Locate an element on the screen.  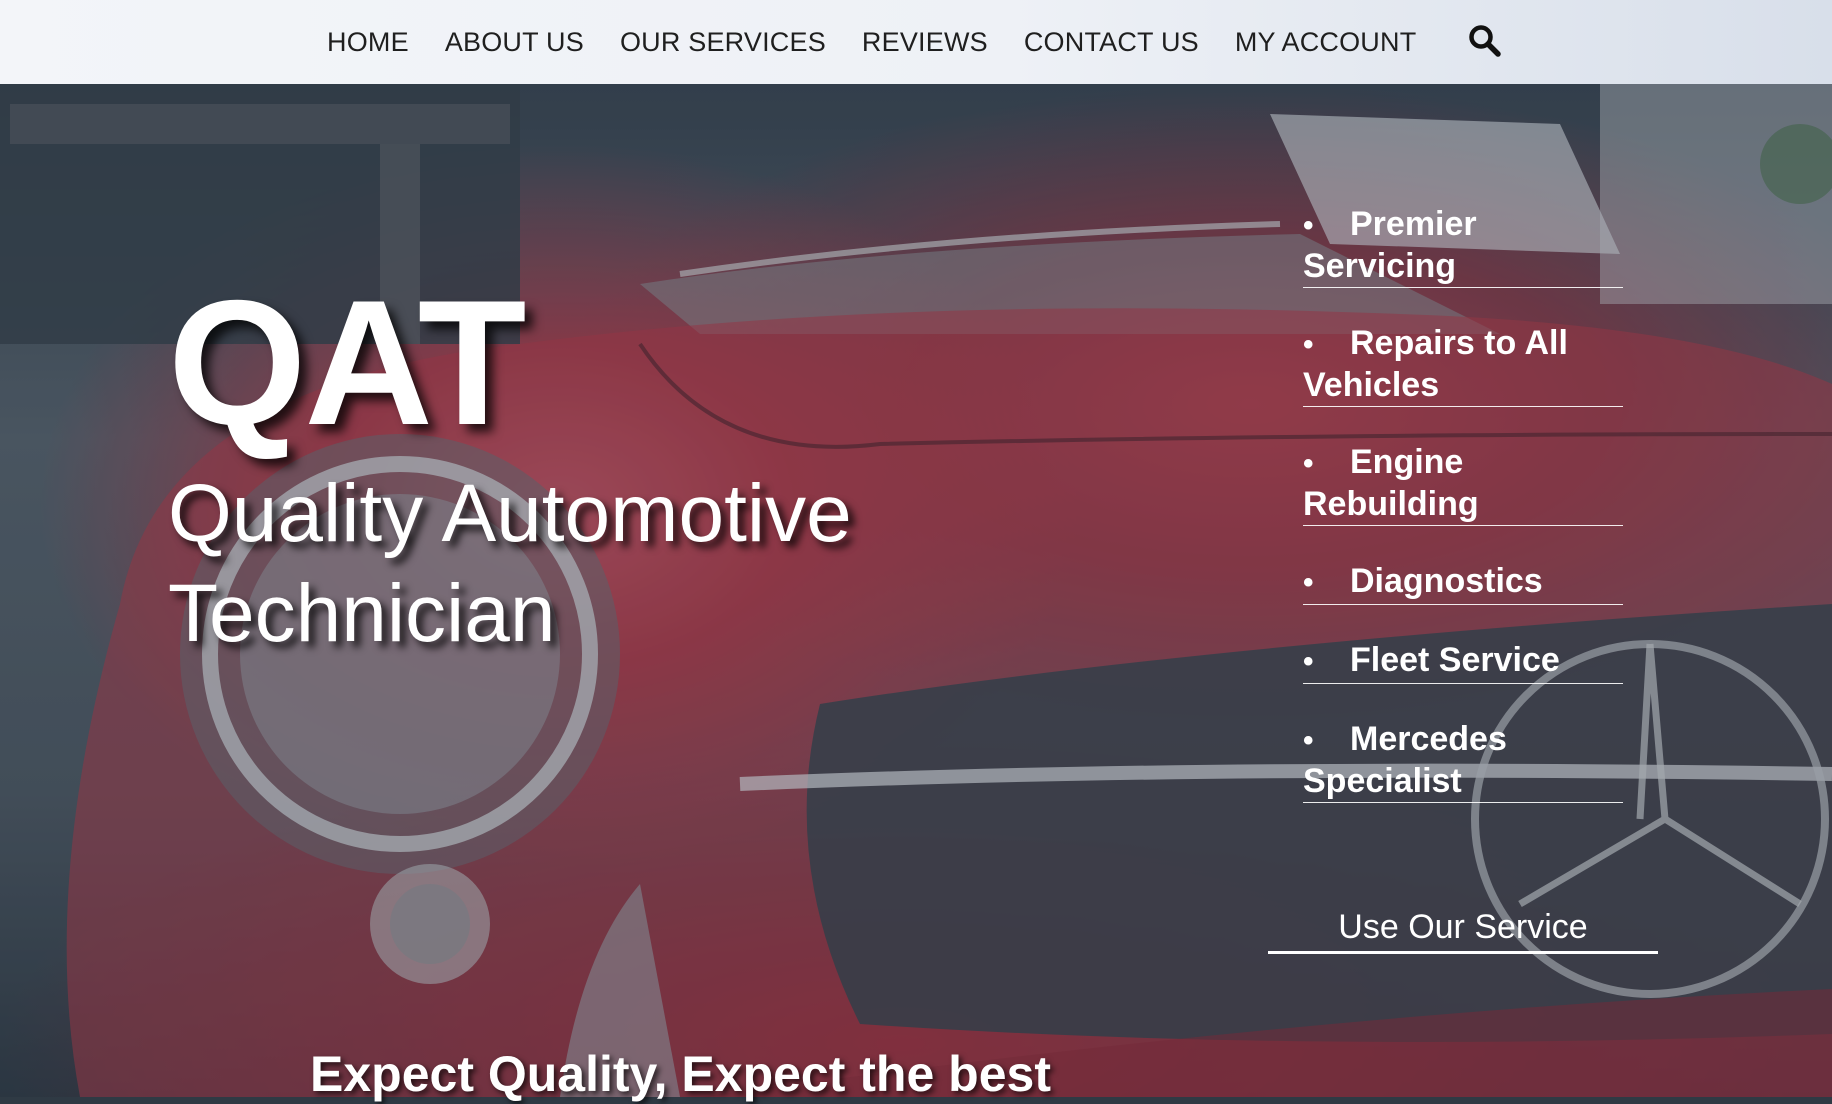
hero-title: QAT is located at coordinates (347, 362).